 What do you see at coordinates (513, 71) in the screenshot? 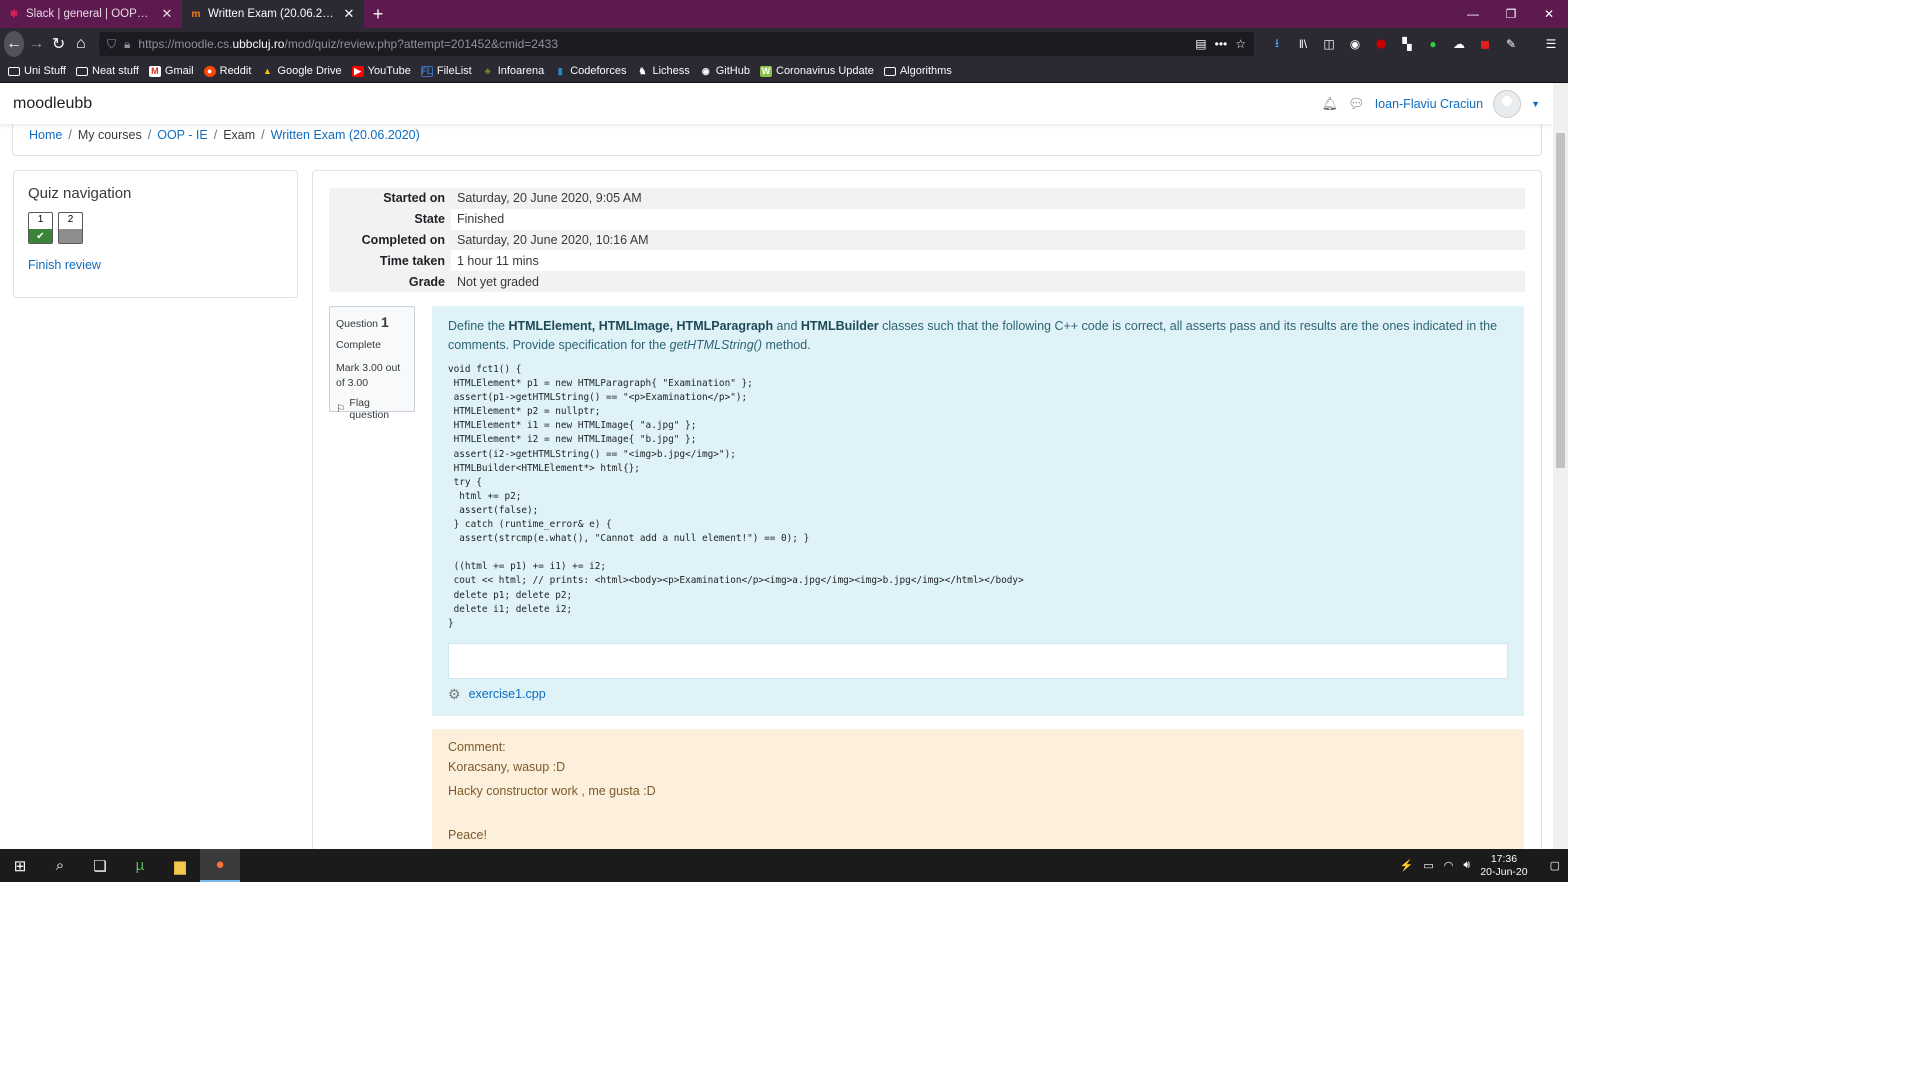
I see `bookmark-infoarena: ♣ Infoarena` at bounding box center [513, 71].